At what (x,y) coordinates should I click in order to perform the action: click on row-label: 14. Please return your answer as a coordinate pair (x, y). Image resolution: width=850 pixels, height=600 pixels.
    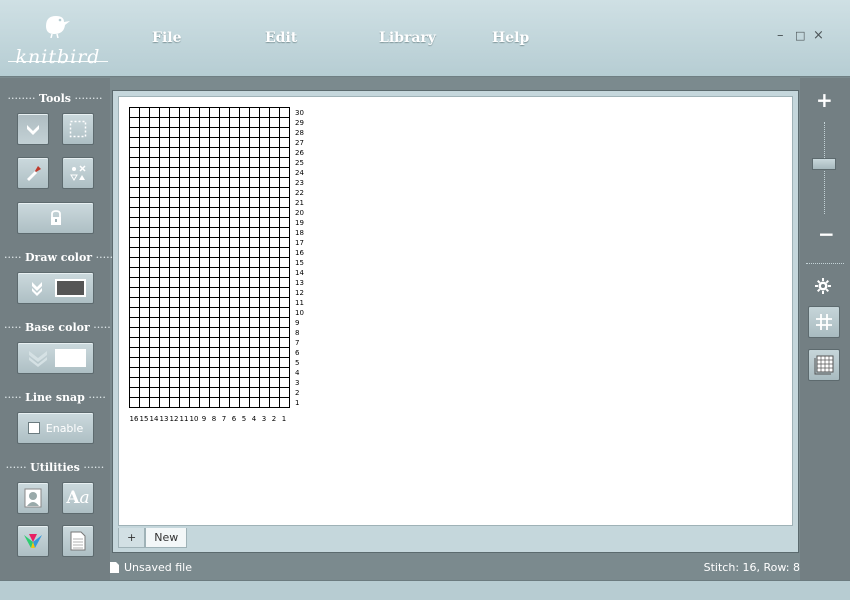
    Looking at the image, I should click on (299, 273).